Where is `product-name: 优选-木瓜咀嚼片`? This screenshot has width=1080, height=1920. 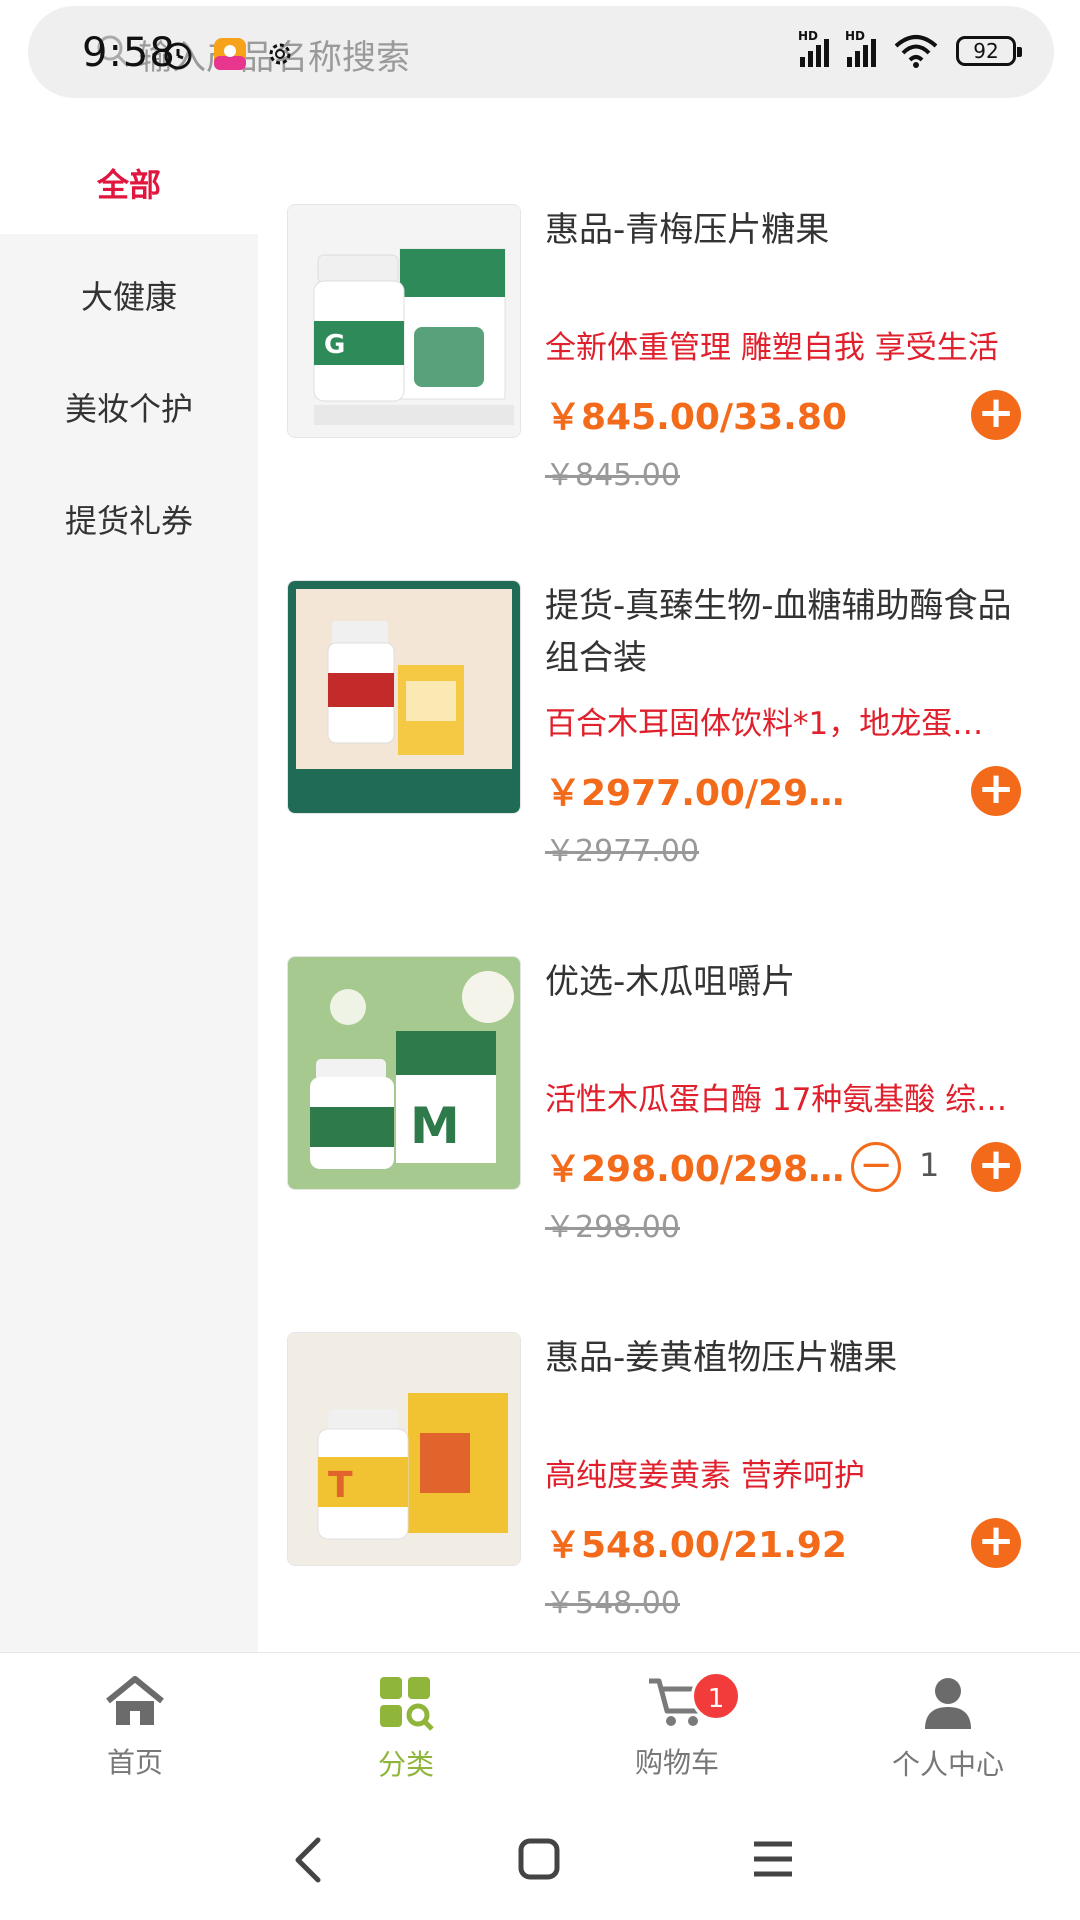
product-name: 优选-木瓜咀嚼片 is located at coordinates (670, 982).